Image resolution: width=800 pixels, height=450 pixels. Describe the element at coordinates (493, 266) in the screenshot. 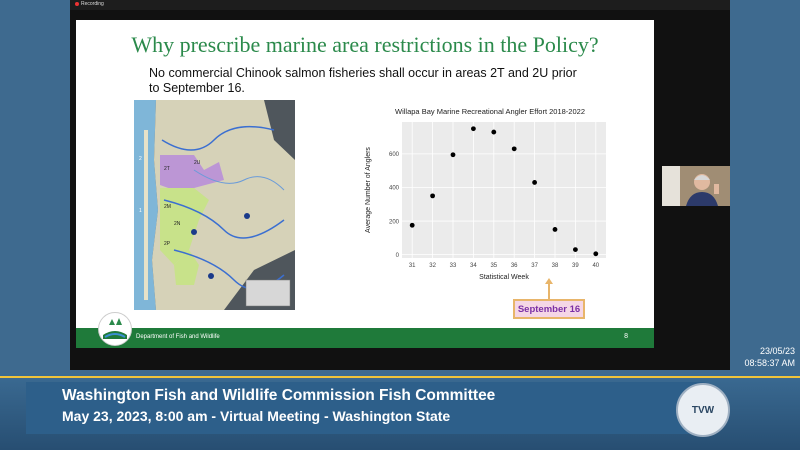

I see `chart-x-tick-label: 35` at that location.